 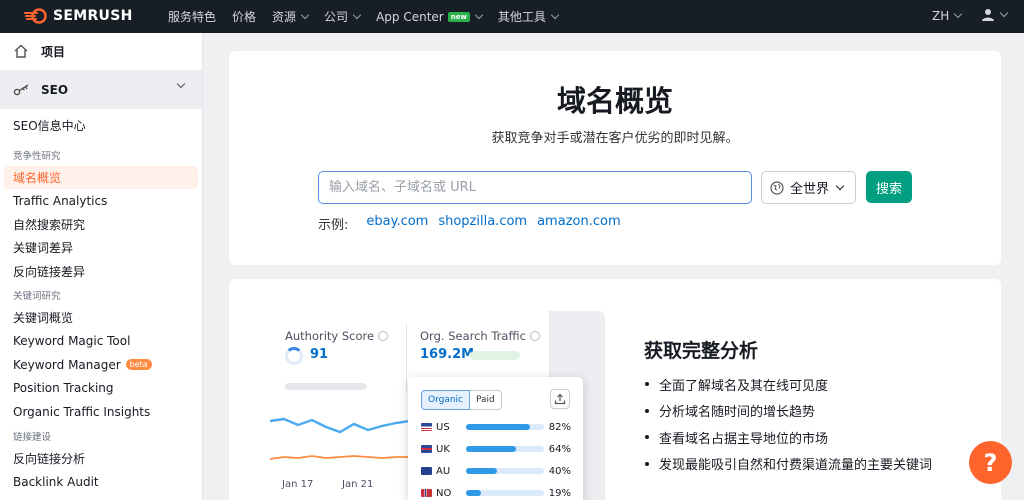 I want to click on region-value: 全世界, so click(x=810, y=189).